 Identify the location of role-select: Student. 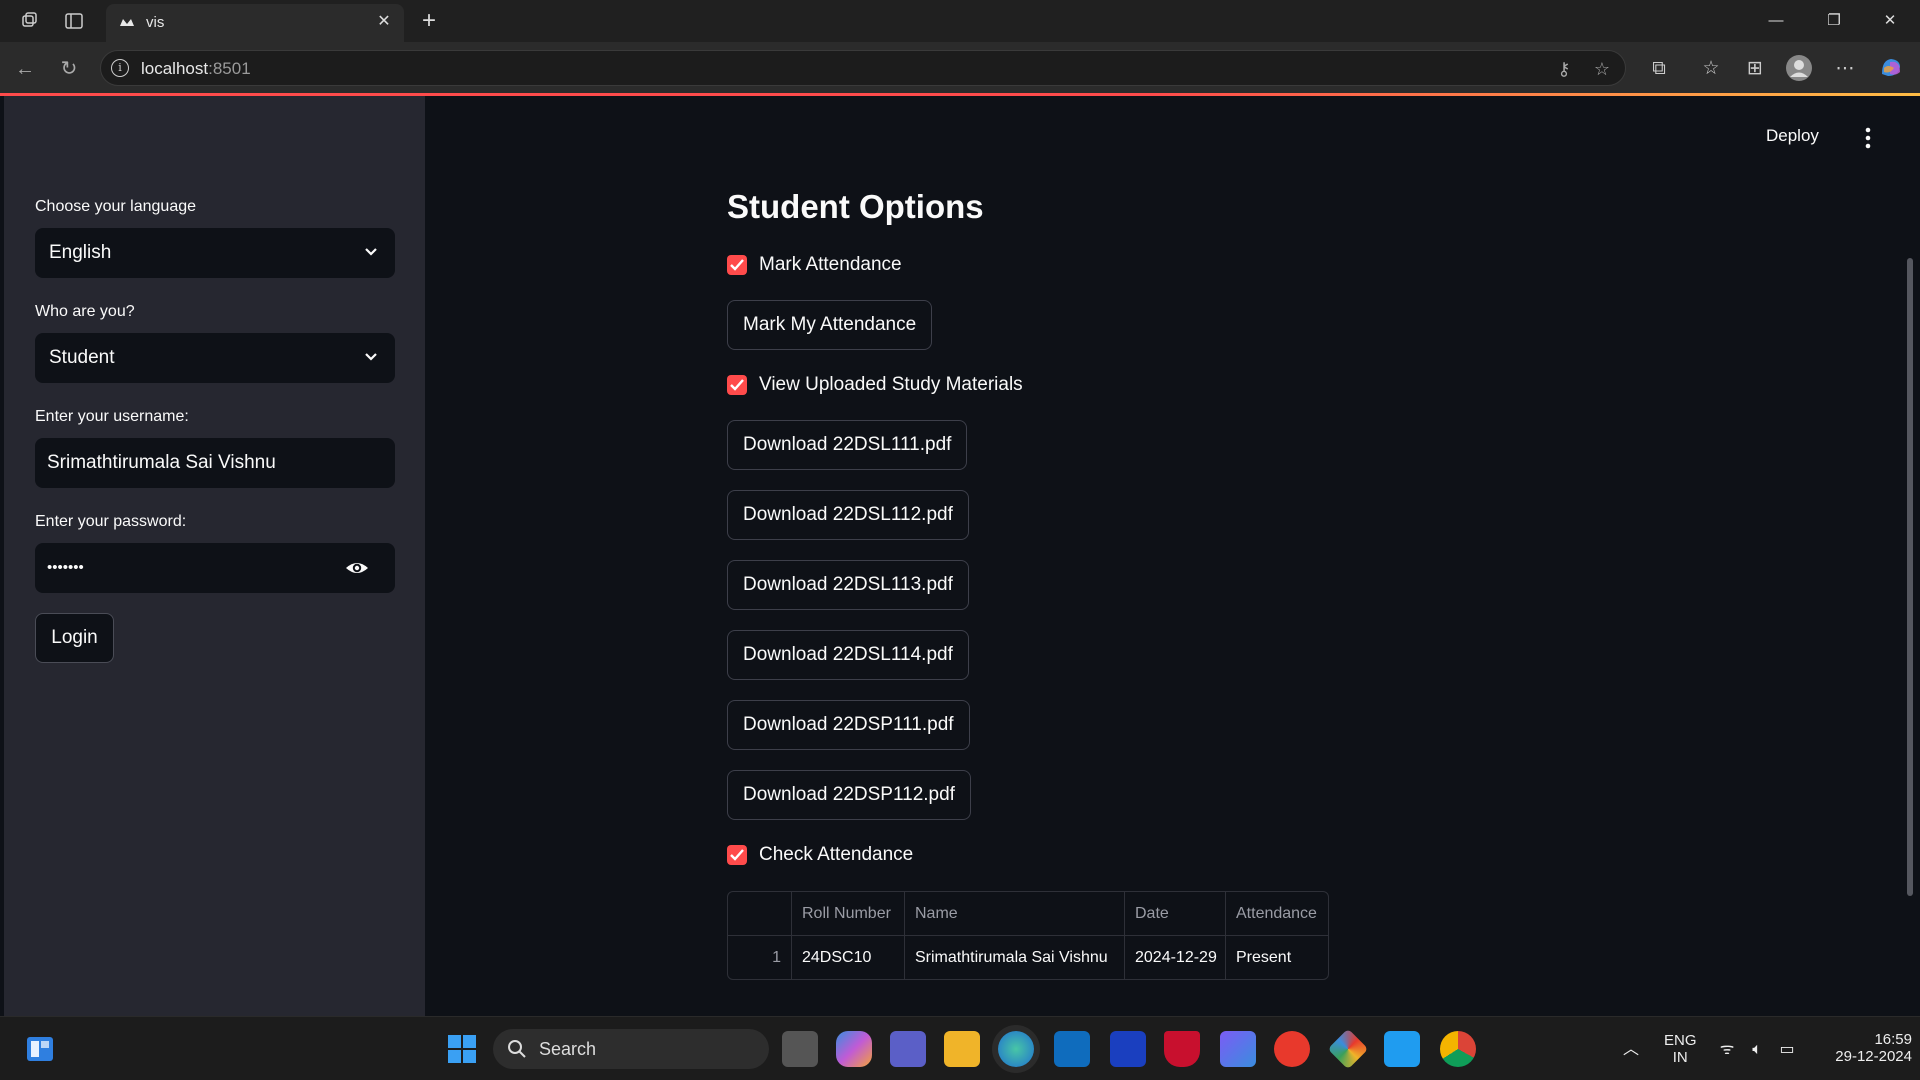
(215, 358).